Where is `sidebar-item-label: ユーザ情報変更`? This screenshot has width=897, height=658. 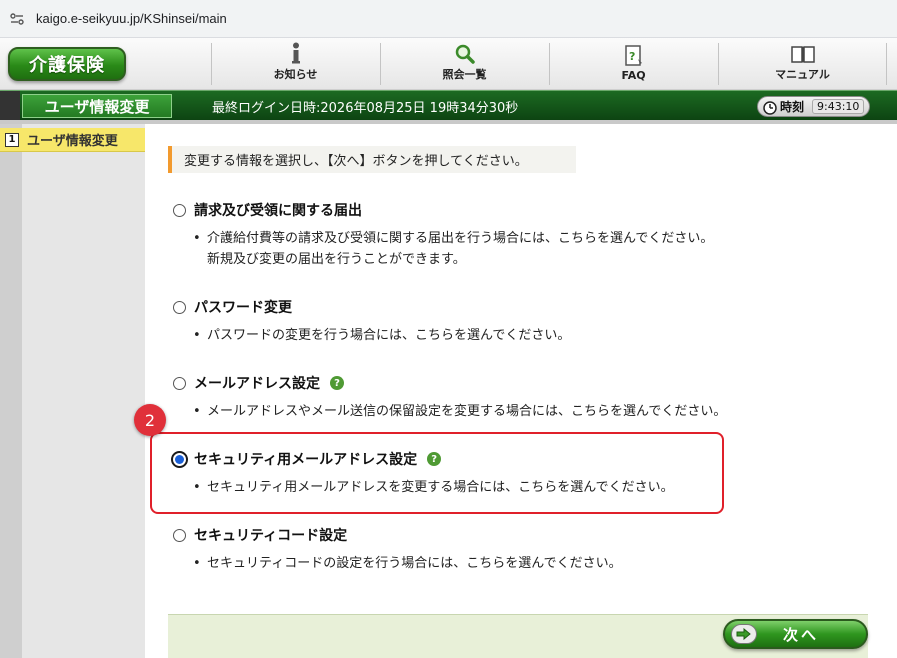 sidebar-item-label: ユーザ情報変更 is located at coordinates (72, 141).